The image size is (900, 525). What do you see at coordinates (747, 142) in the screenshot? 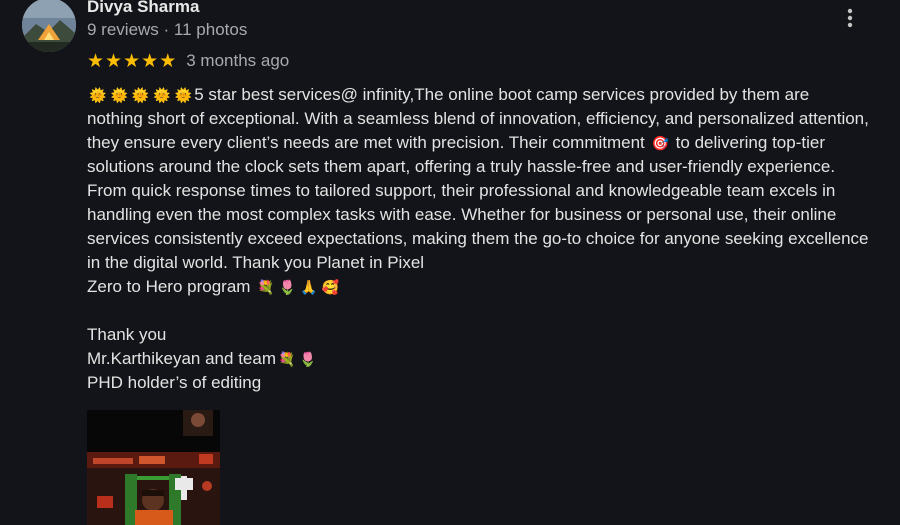
I see `review-text-segment: to delivering top-tier` at bounding box center [747, 142].